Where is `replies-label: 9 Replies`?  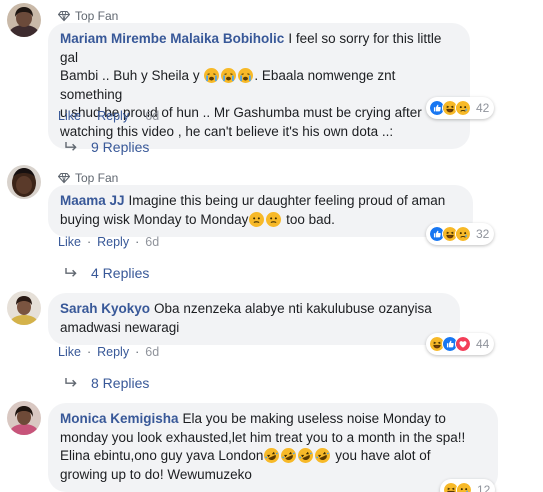 replies-label: 9 Replies is located at coordinates (120, 147).